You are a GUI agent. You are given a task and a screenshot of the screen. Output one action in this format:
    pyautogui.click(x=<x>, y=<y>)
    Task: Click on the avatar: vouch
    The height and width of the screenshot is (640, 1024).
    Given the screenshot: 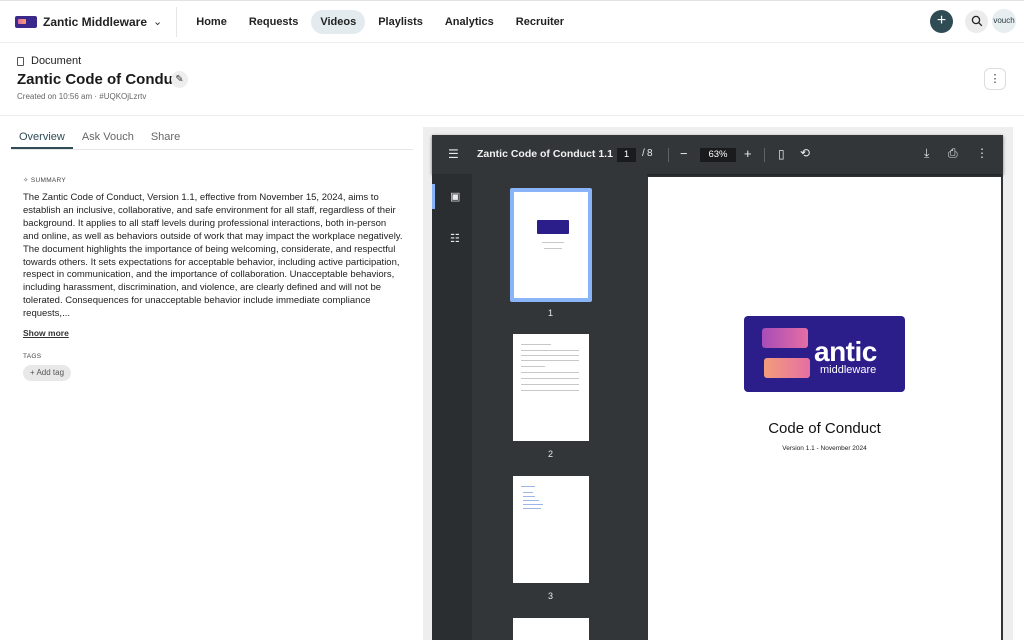 What is the action you would take?
    pyautogui.click(x=1004, y=21)
    